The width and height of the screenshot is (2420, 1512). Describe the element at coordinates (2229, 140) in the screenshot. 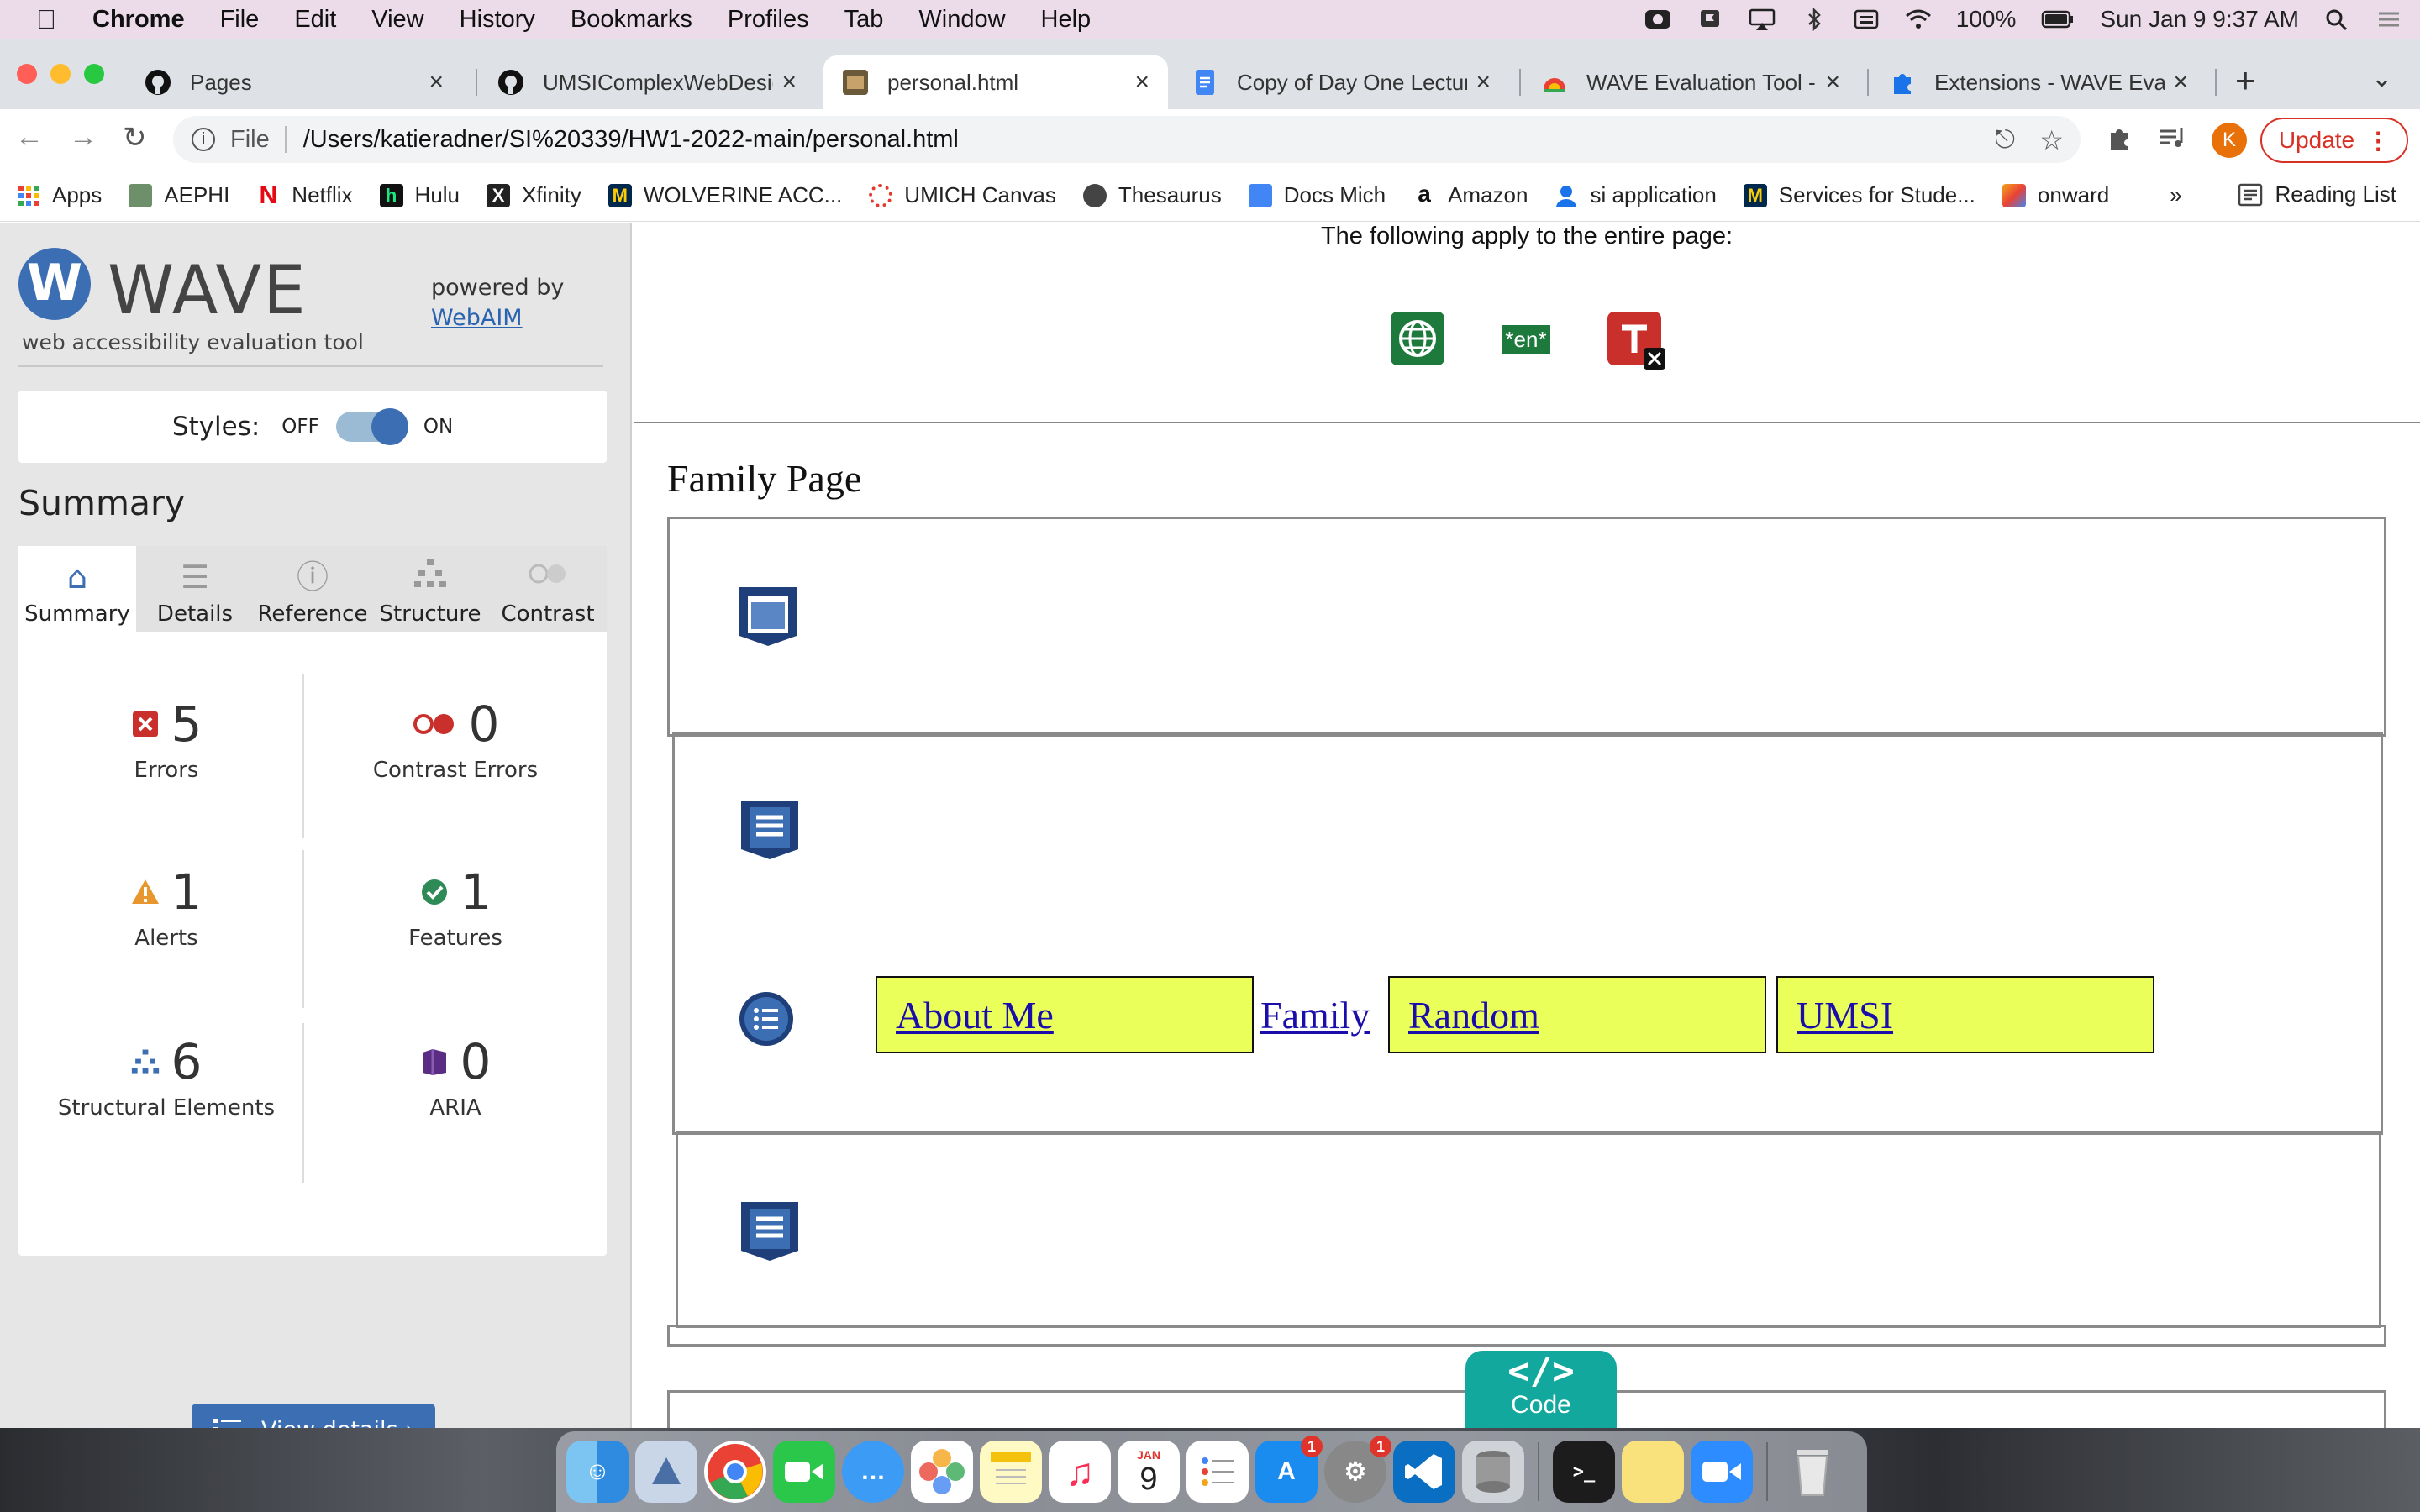

I see `profile-avatar: K` at that location.